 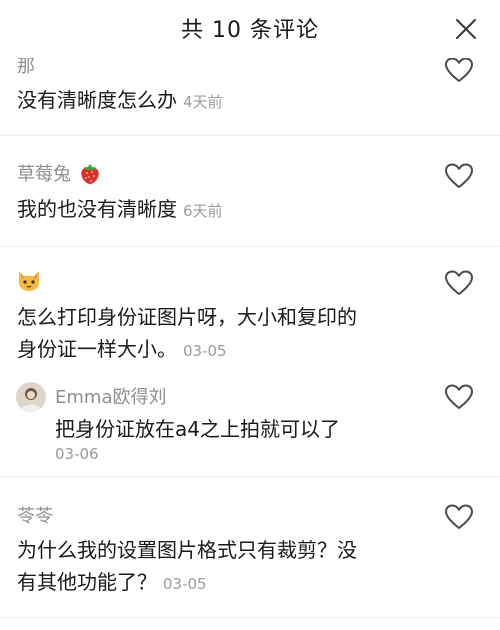 I want to click on reply-time: 03-06, so click(x=77, y=454).